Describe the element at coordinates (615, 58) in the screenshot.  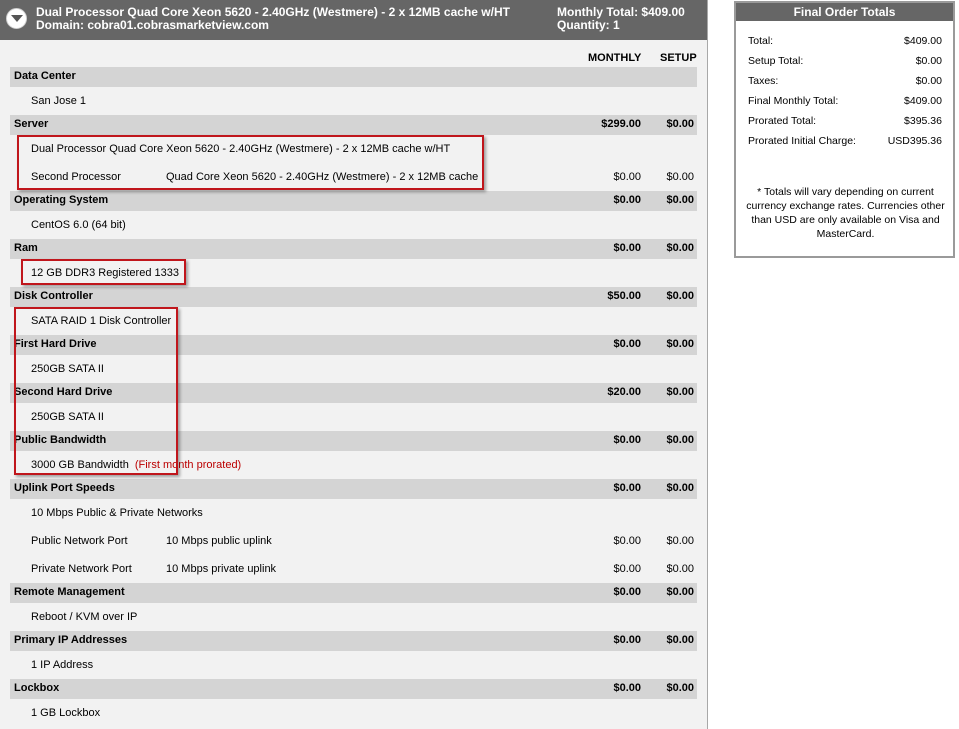
I see `monthly-column-header: MONTHLY` at that location.